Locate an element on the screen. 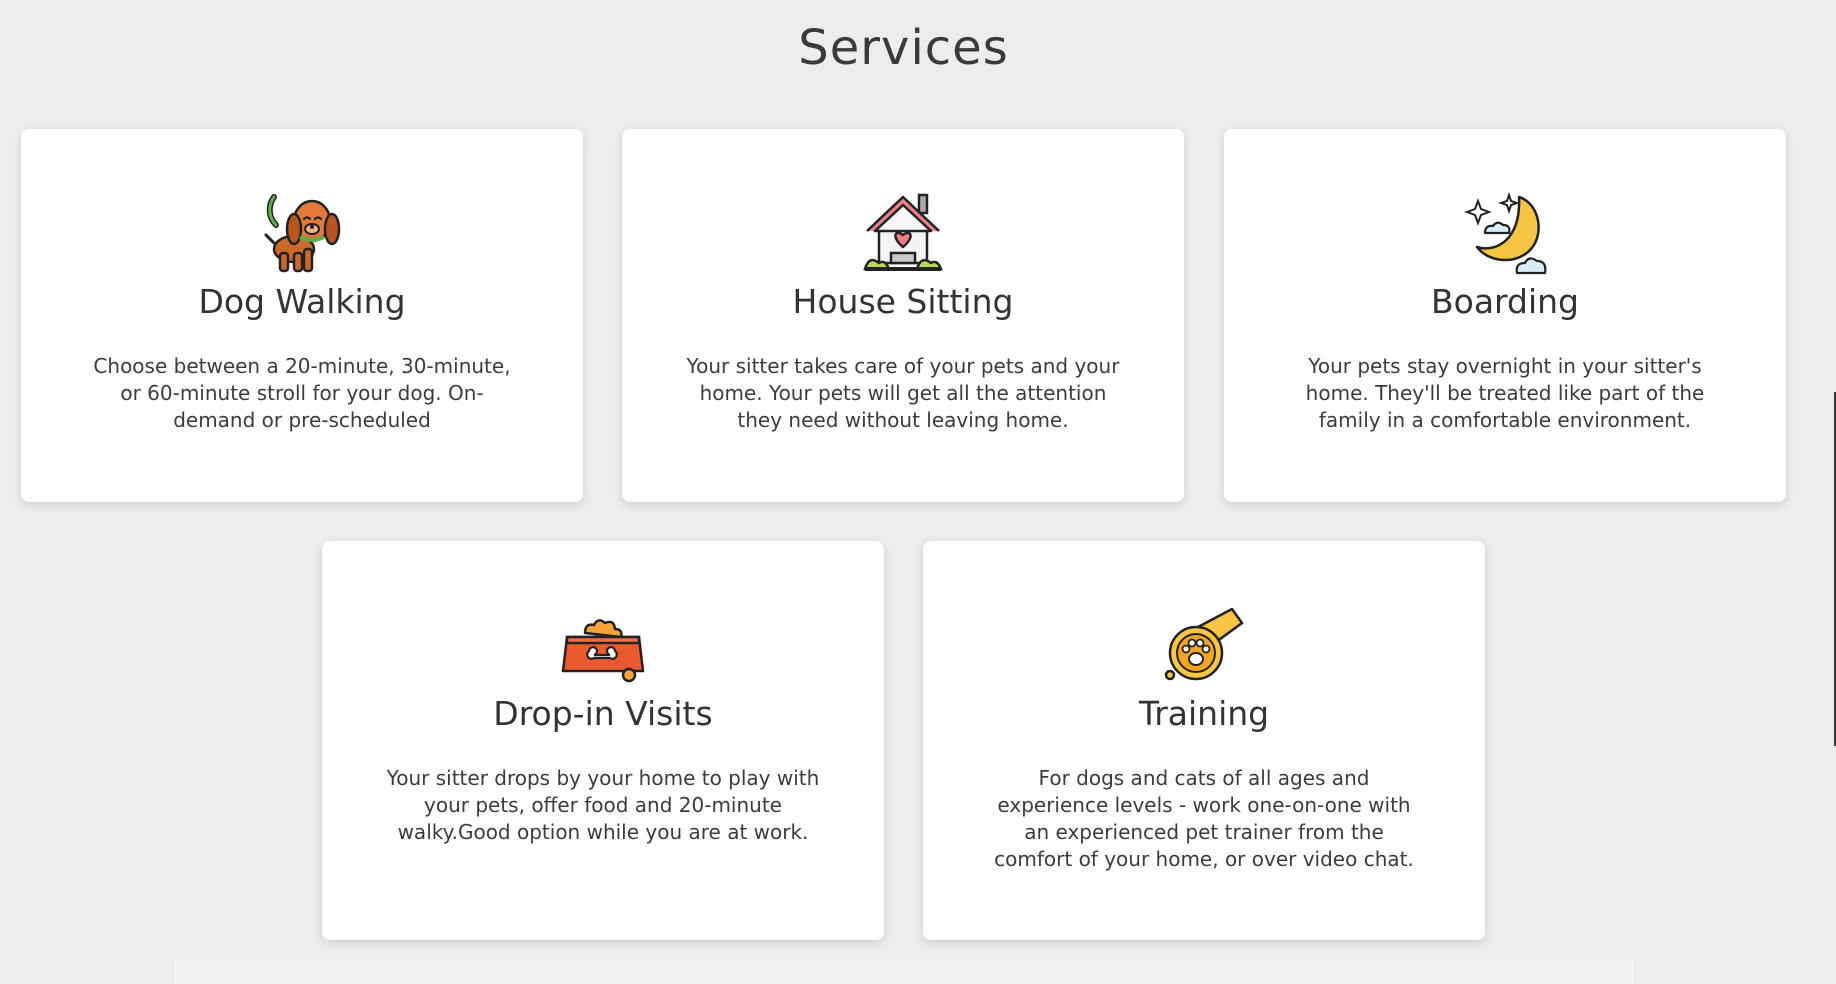 Image resolution: width=1836 pixels, height=984 pixels. dog-on-leash-icon is located at coordinates (302, 233).